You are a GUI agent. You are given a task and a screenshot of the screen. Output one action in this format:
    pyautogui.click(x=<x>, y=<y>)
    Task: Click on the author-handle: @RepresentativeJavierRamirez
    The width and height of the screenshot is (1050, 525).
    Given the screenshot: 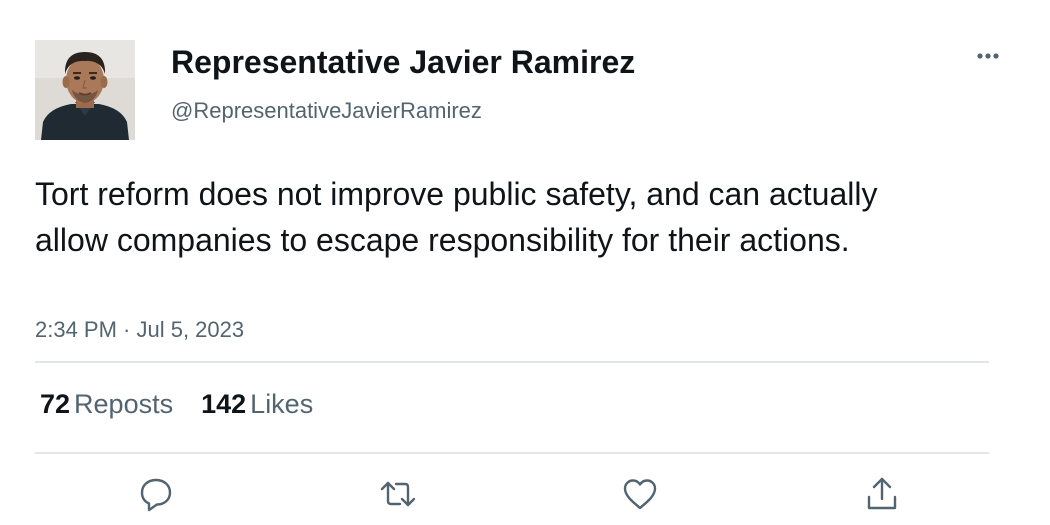 What is the action you would take?
    pyautogui.click(x=326, y=111)
    